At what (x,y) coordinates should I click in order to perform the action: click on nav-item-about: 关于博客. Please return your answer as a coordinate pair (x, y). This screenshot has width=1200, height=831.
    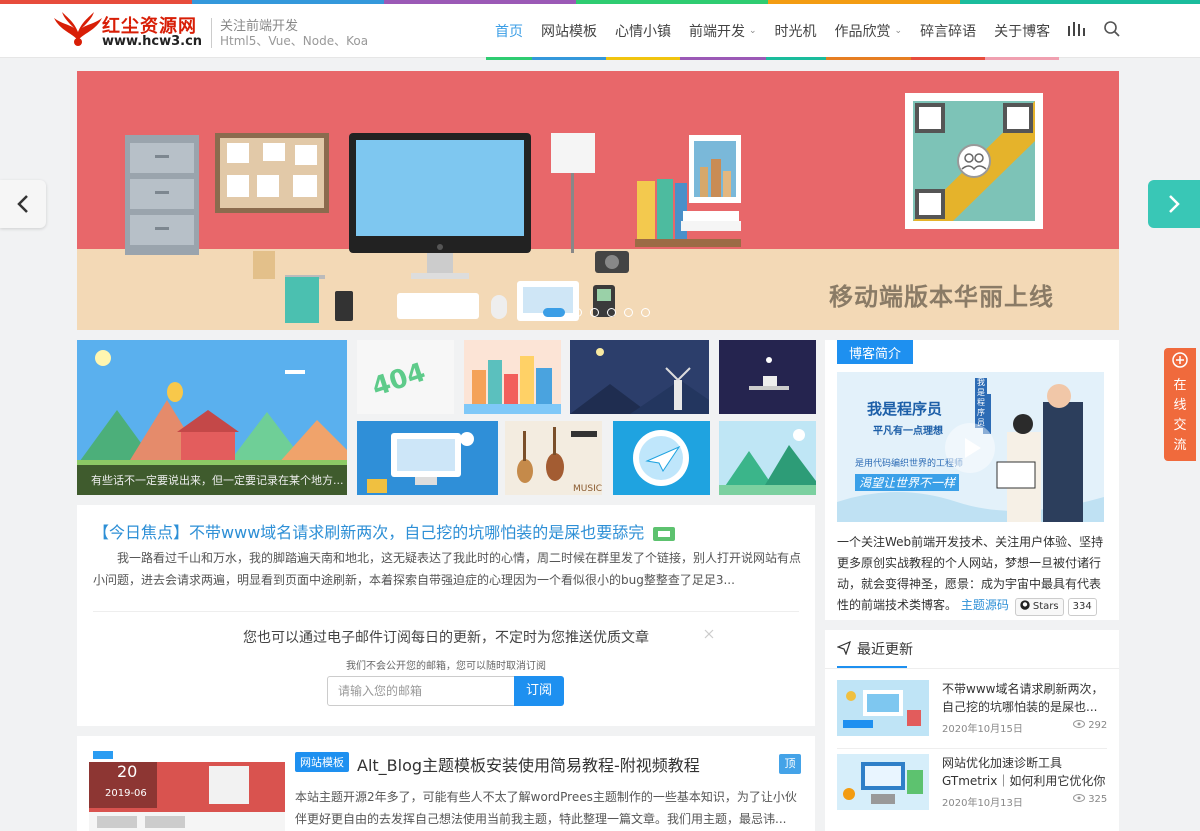
    Looking at the image, I should click on (1022, 32).